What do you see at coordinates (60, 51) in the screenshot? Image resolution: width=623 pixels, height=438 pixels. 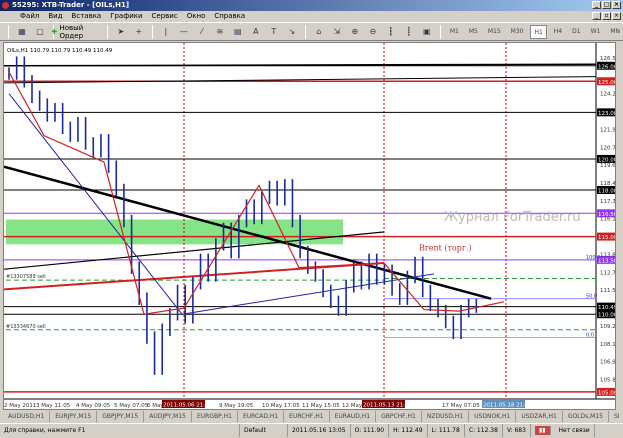 I see `chart-info: OILs,H1 110.79 110.79 110.49 110.49` at bounding box center [60, 51].